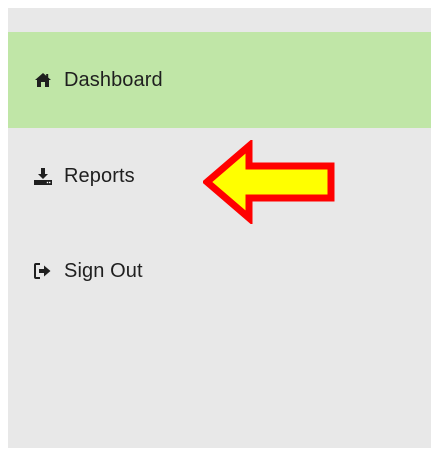 This screenshot has height=455, width=431. Describe the element at coordinates (103, 271) in the screenshot. I see `sidebar-item-label: Sign Out` at that location.